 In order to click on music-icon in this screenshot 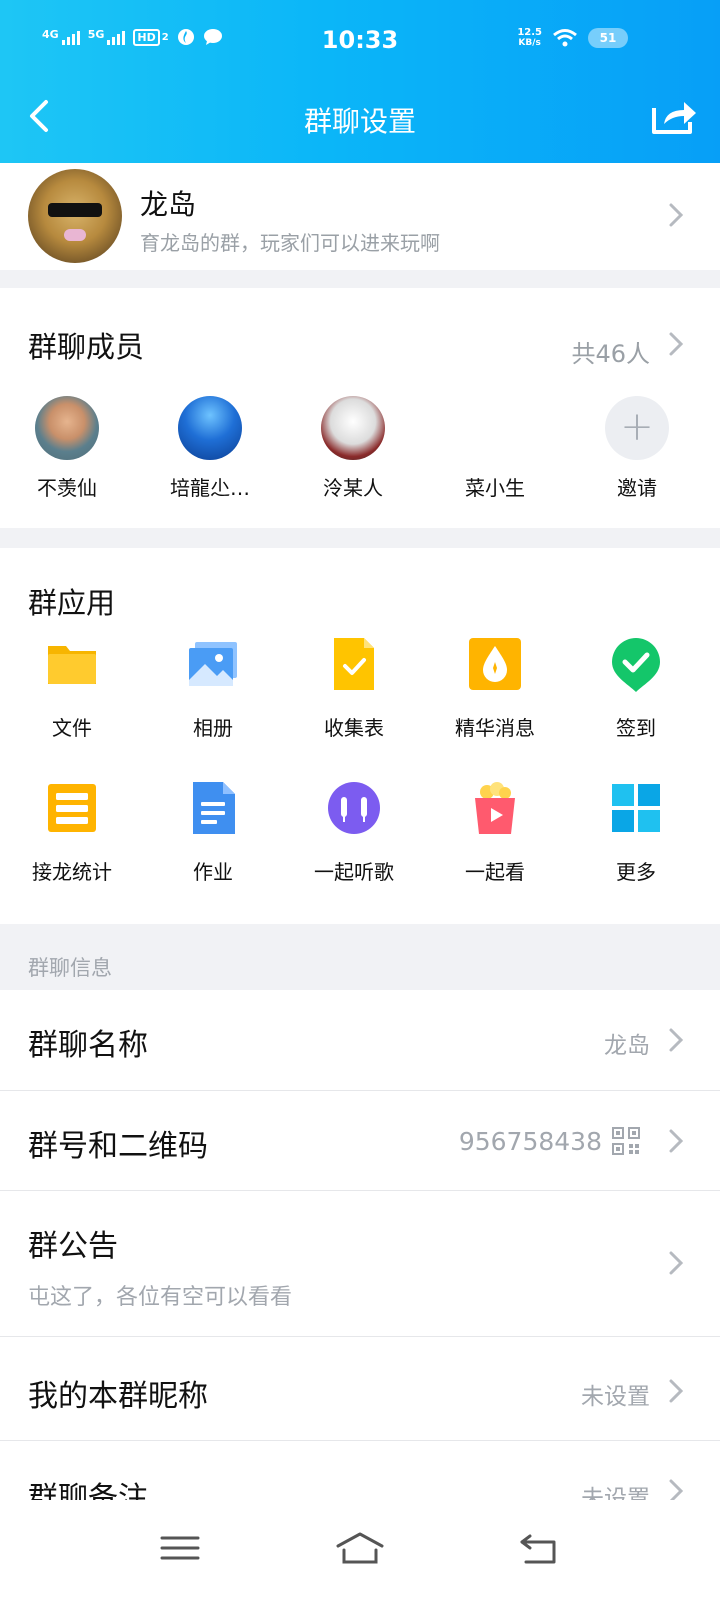, I will do `click(354, 808)`.